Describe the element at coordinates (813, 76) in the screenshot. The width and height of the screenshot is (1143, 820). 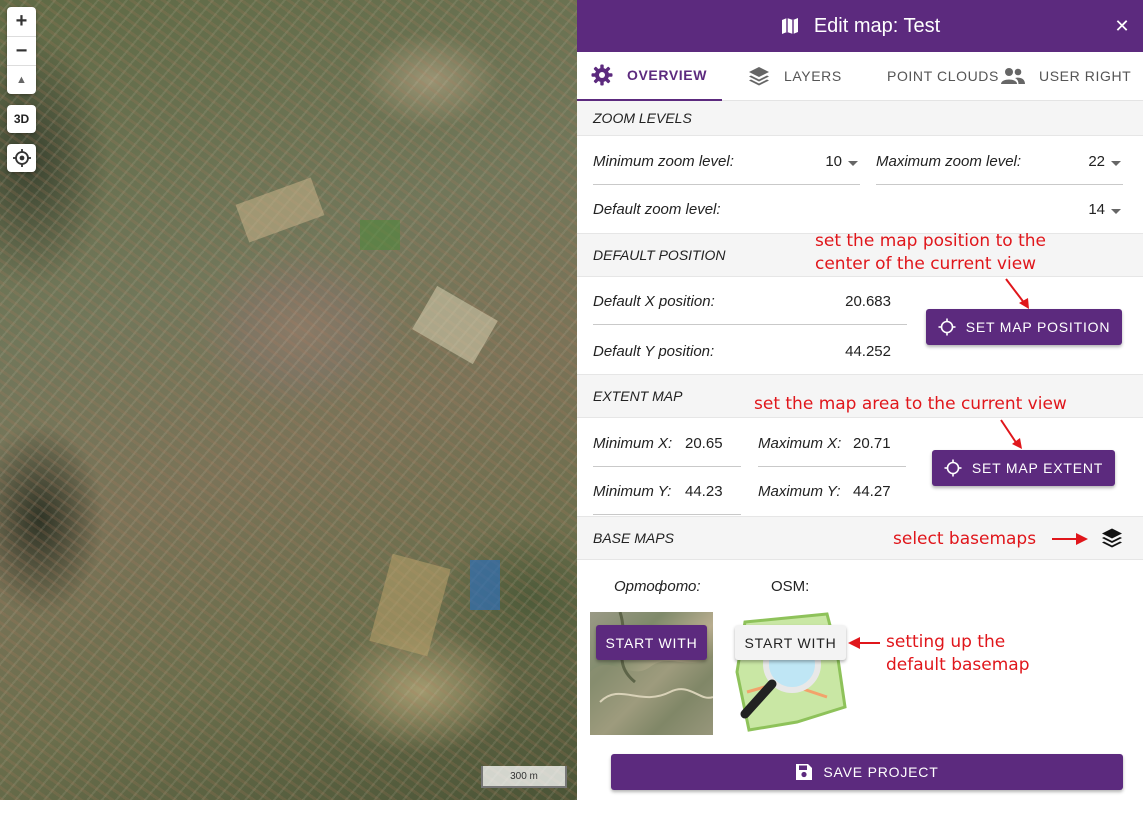
I see `tab-layers-label: LAYERS` at that location.